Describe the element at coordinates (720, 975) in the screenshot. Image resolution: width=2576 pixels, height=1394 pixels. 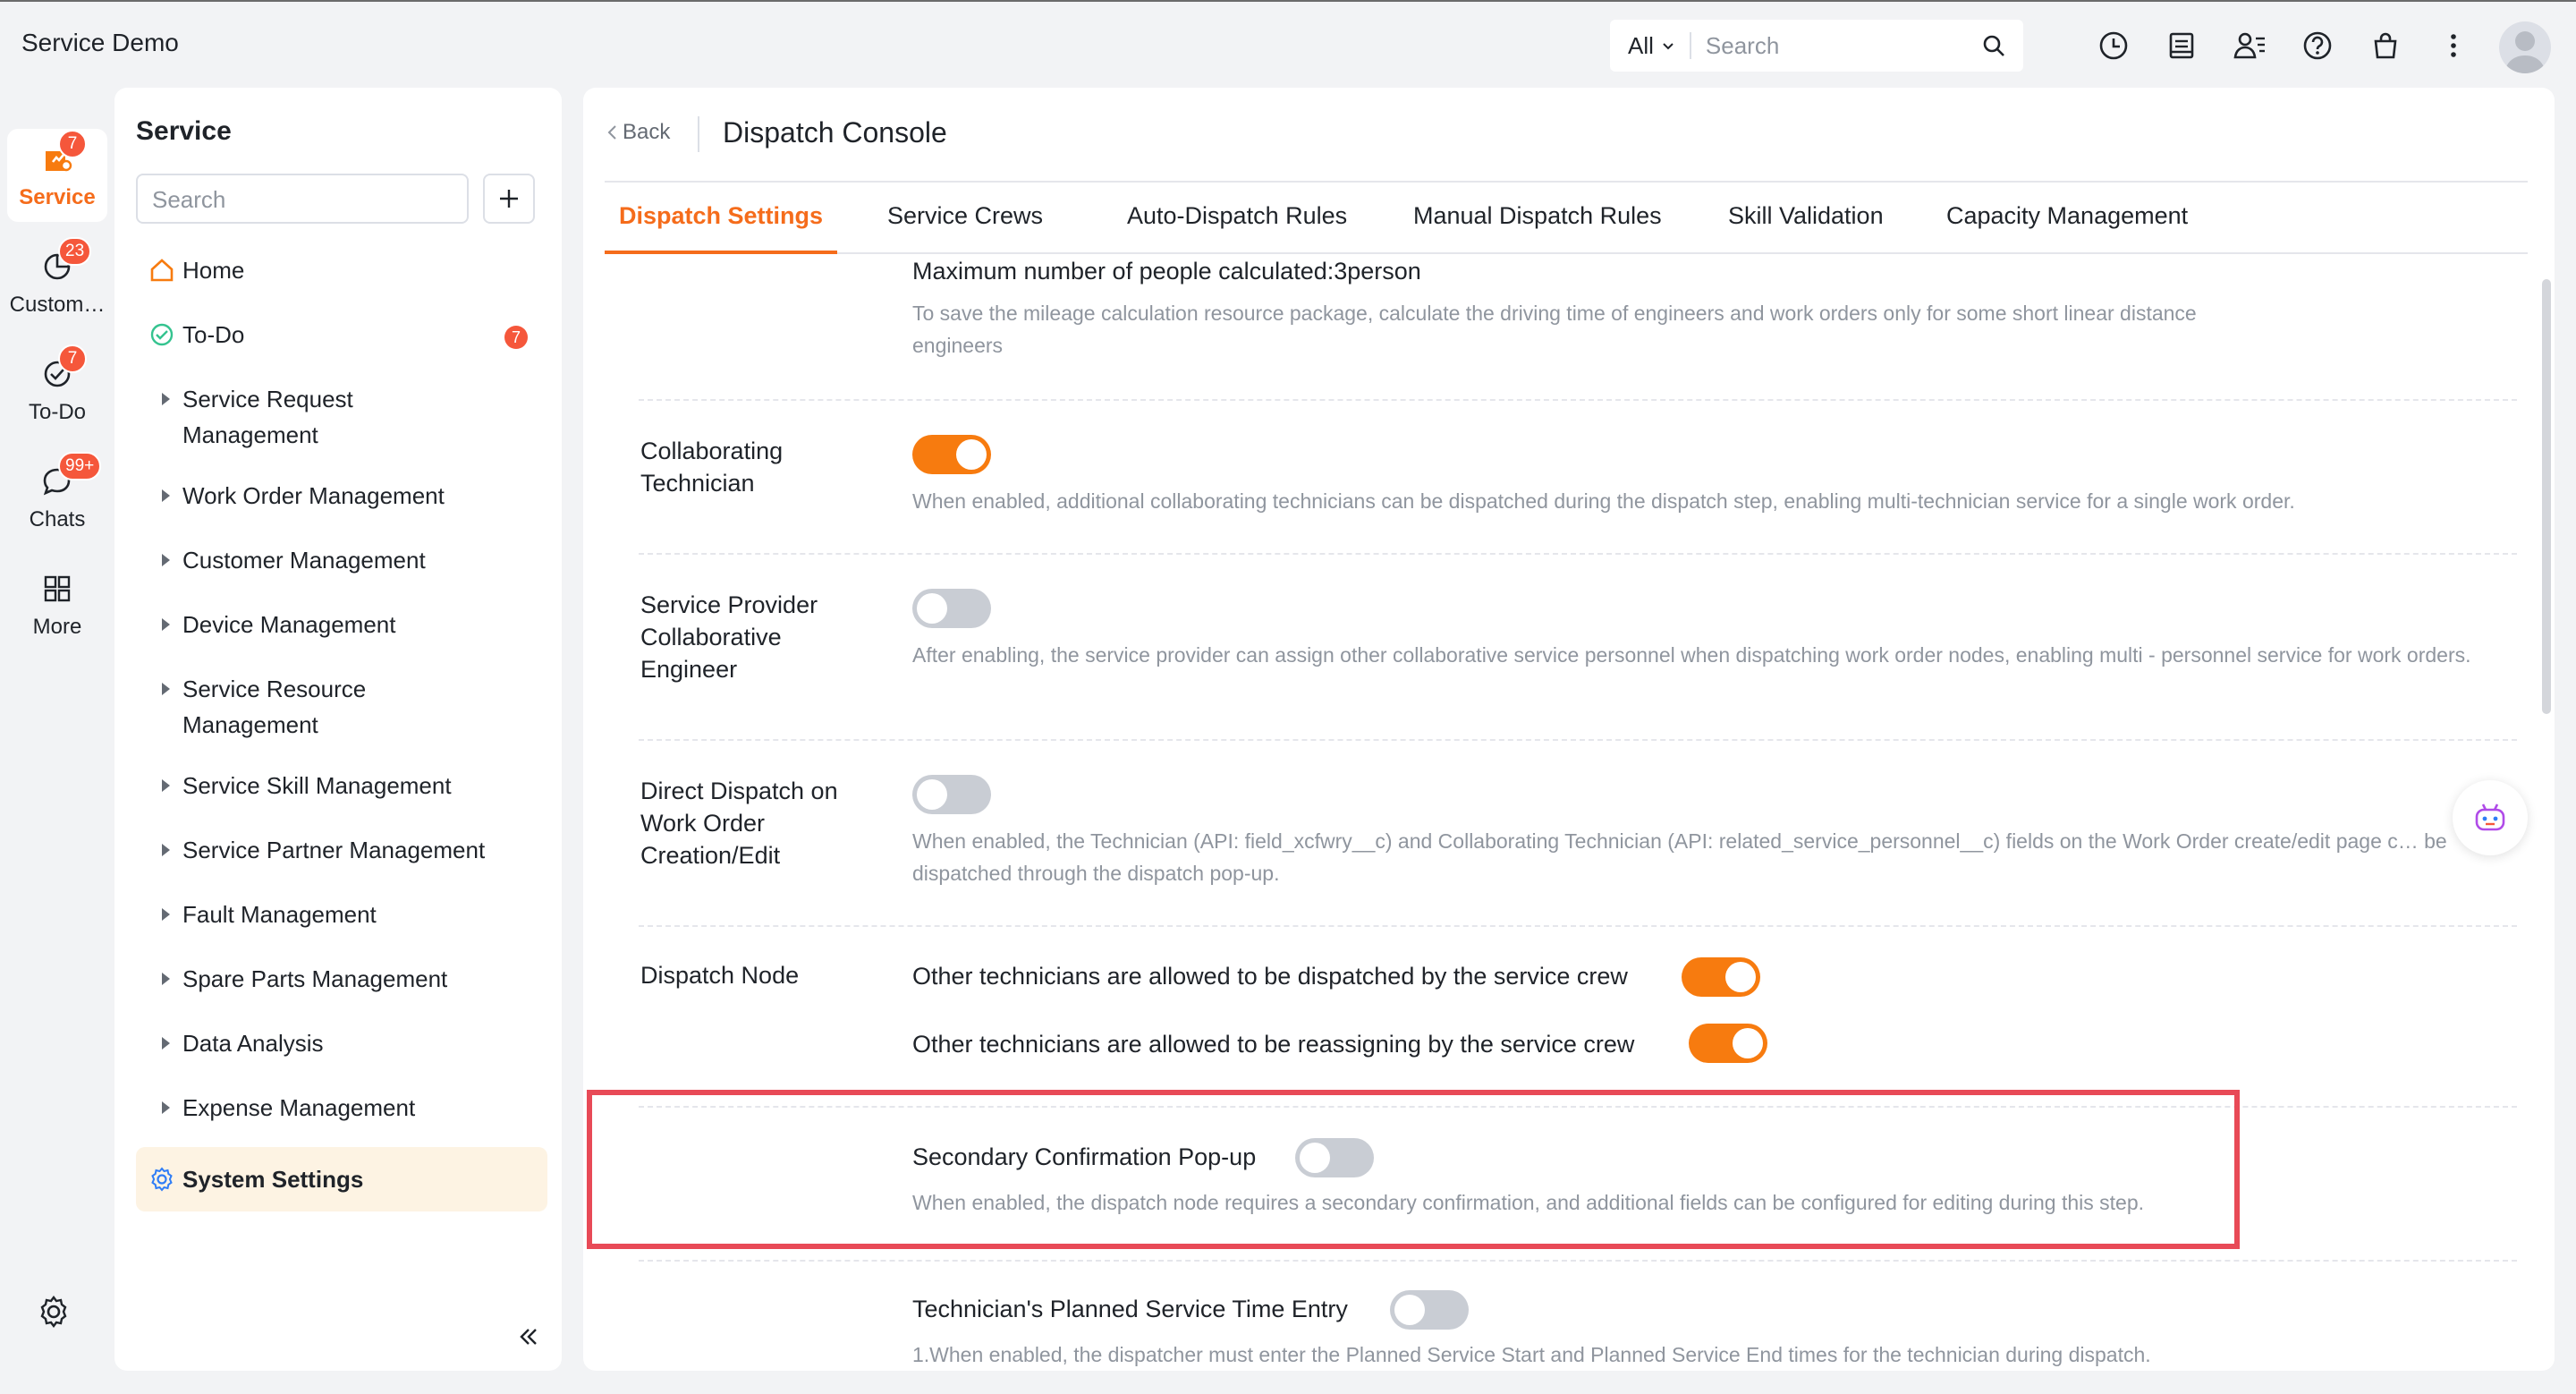
I see `dispatch-node-label: Dispatch Node` at that location.